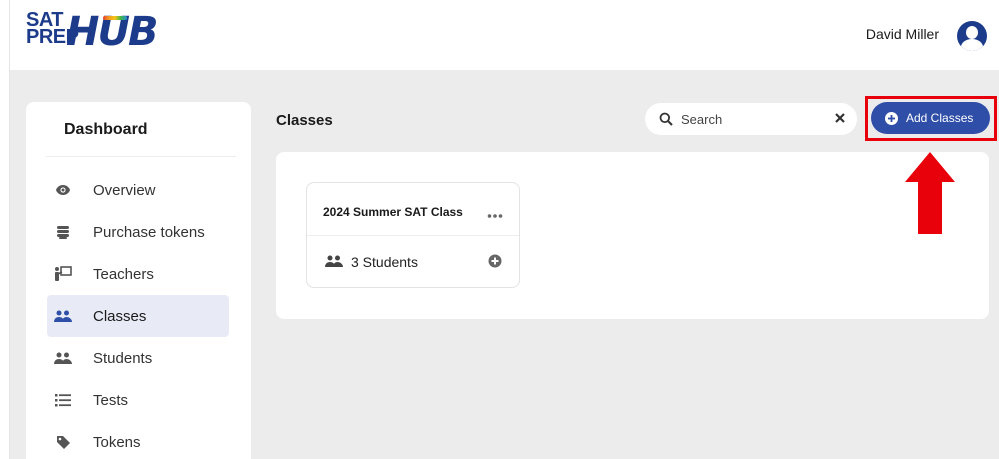  I want to click on annotation-arrow-up-icon, so click(930, 193).